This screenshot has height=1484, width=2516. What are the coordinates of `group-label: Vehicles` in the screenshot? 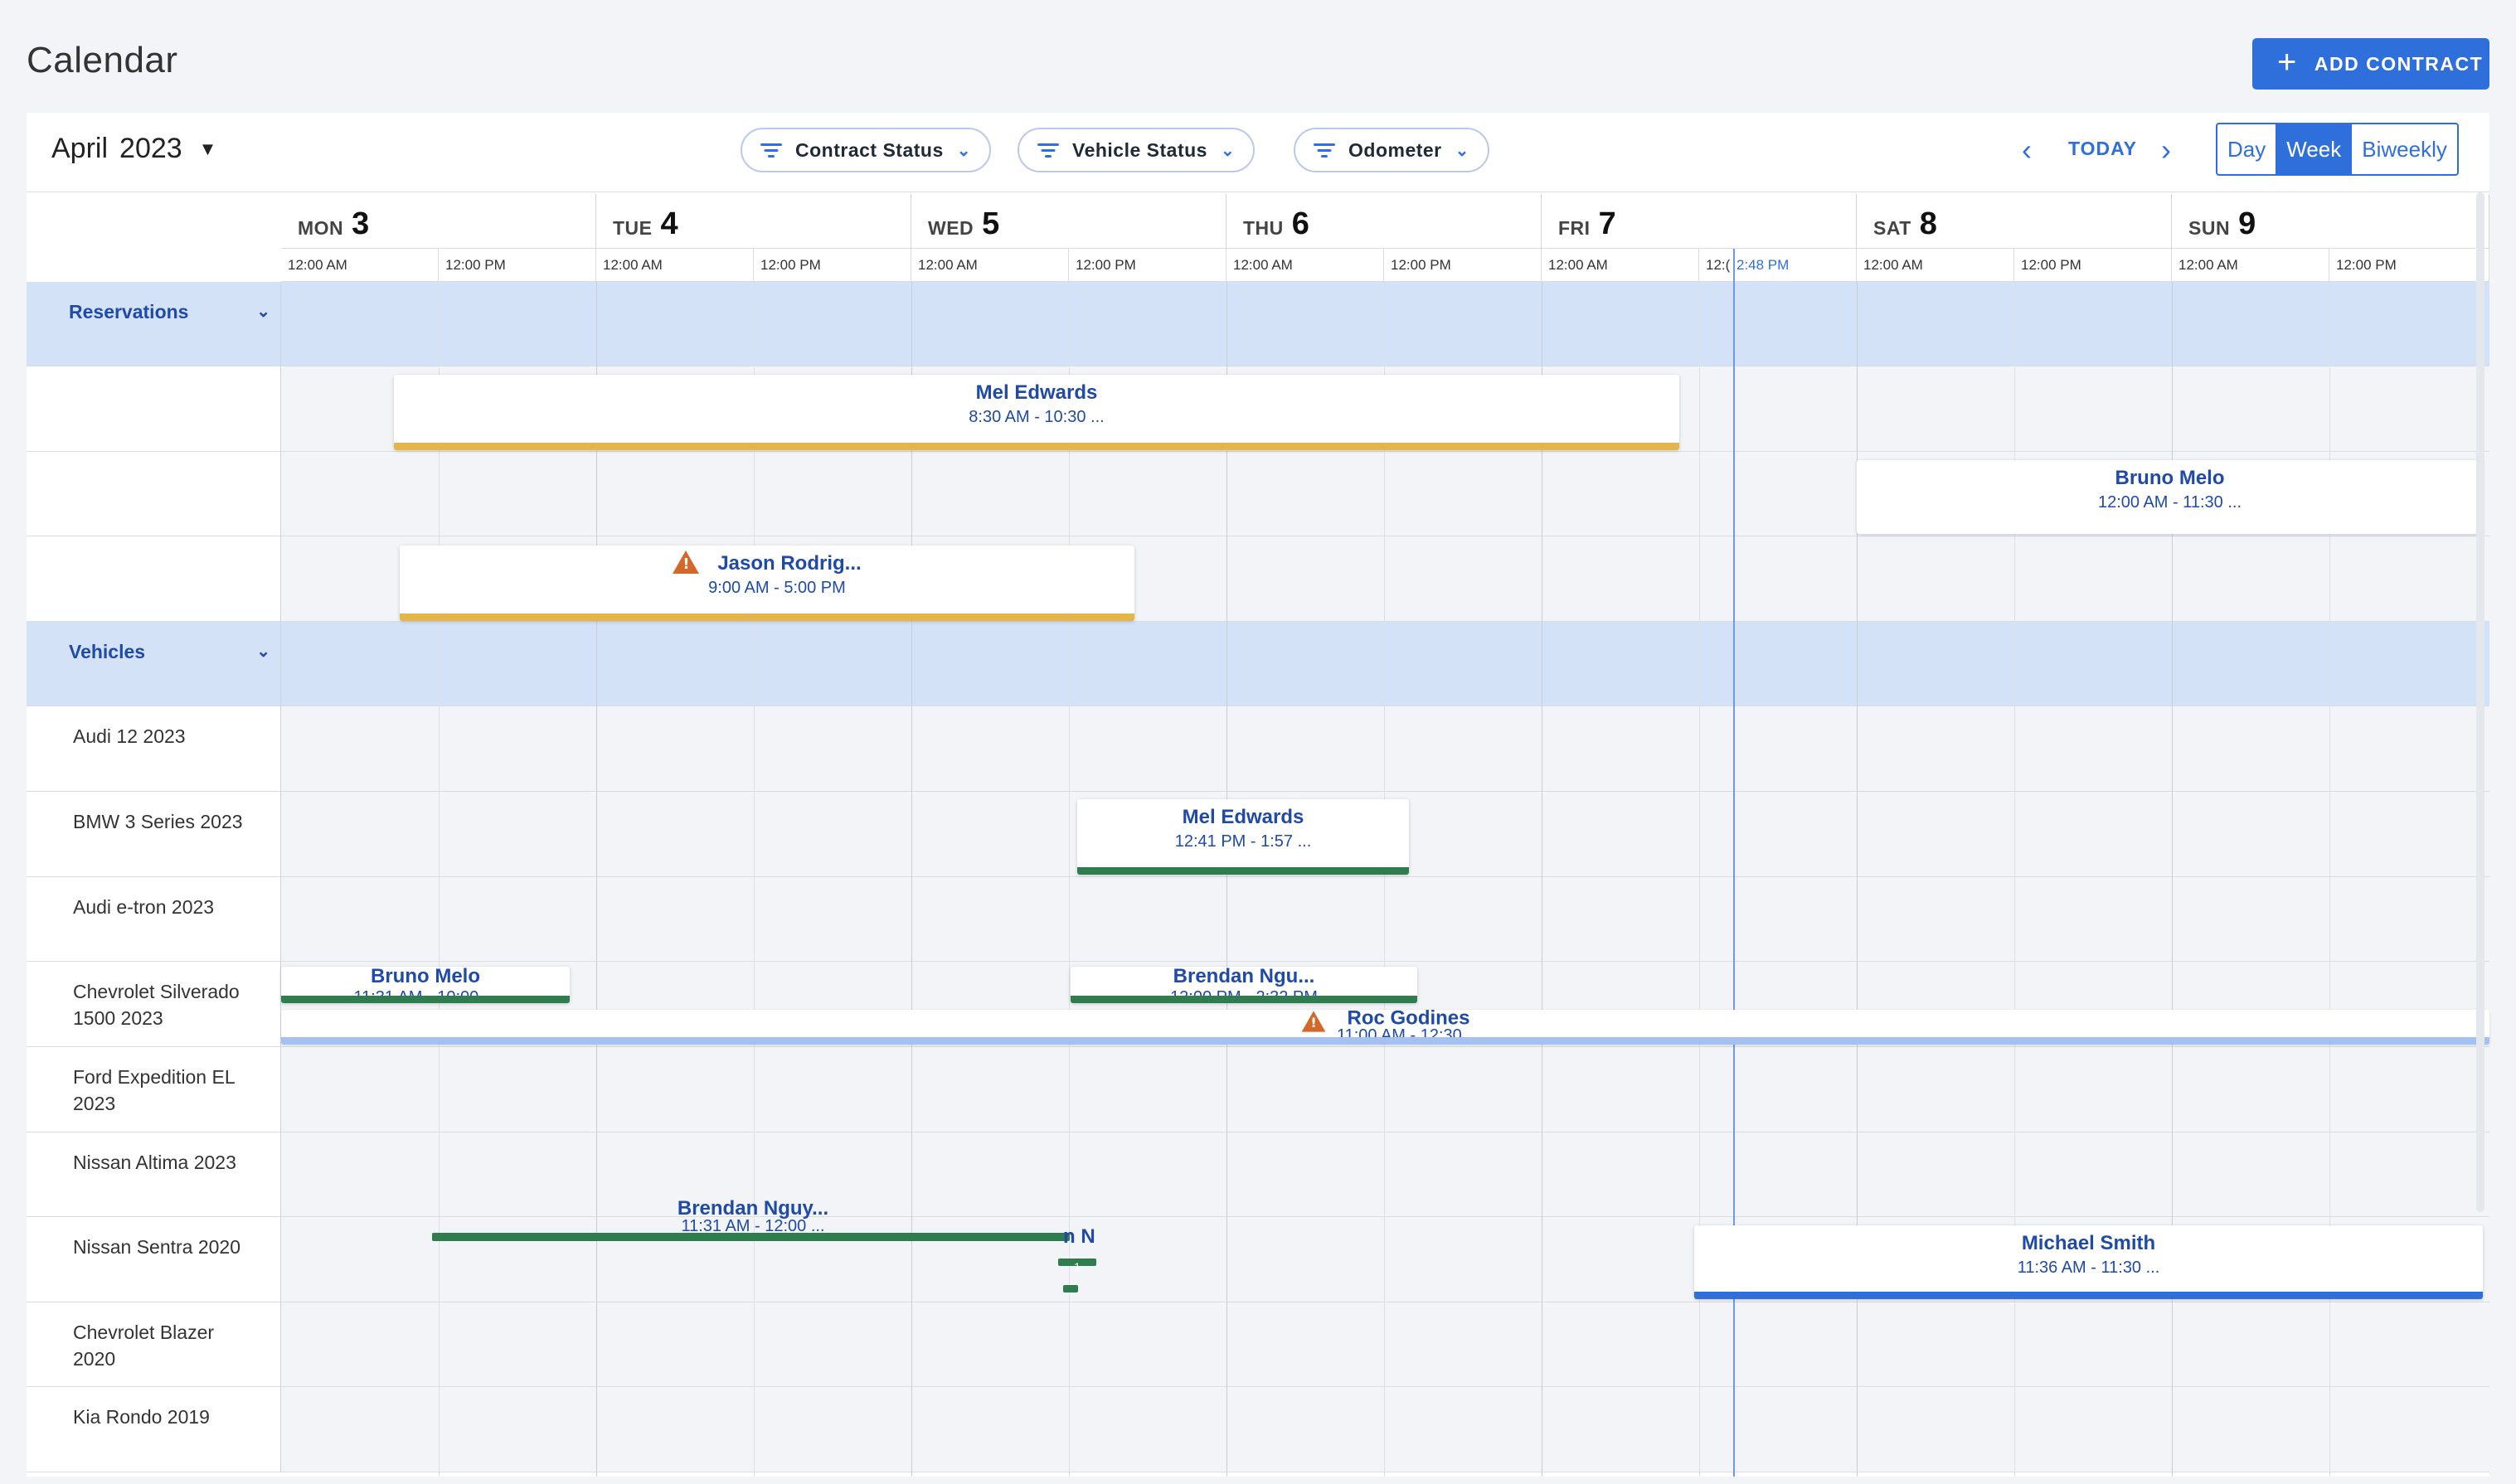 It's located at (107, 651).